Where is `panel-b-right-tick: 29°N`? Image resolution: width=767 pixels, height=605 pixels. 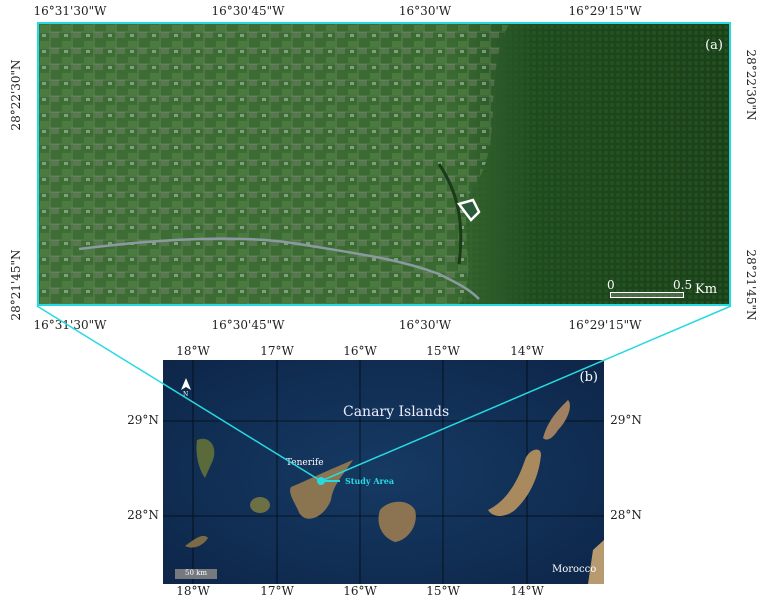
panel-b-right-tick: 29°N is located at coordinates (626, 420).